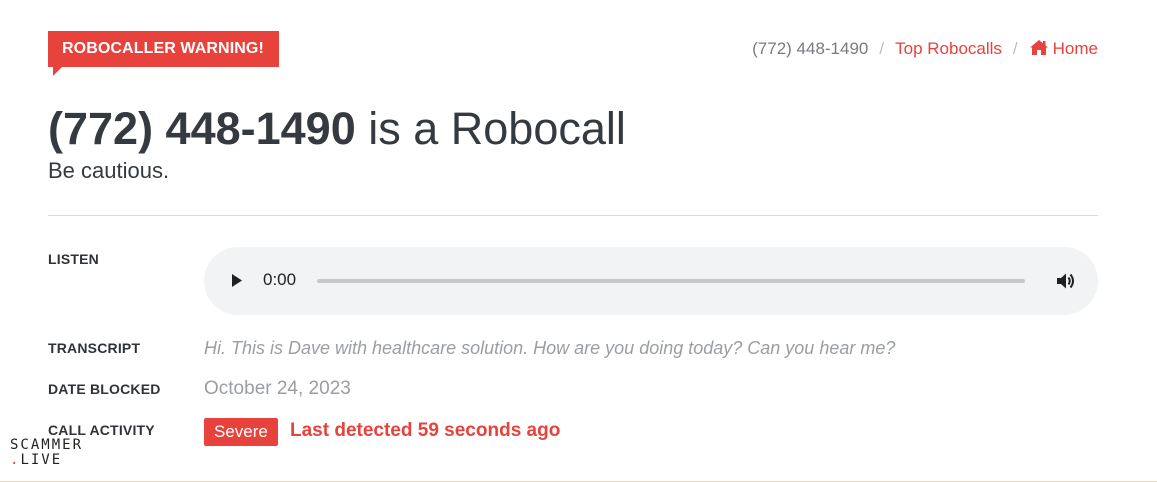  Describe the element at coordinates (163, 48) in the screenshot. I see `warning-tag-text: ROBOCALLER WARNING!` at that location.